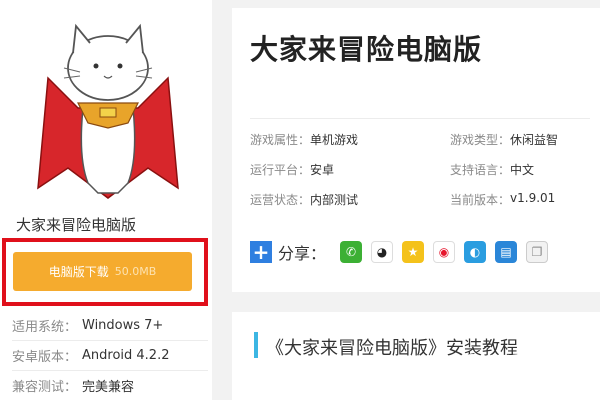  I want to click on info-value: v1.9.01, so click(533, 197).